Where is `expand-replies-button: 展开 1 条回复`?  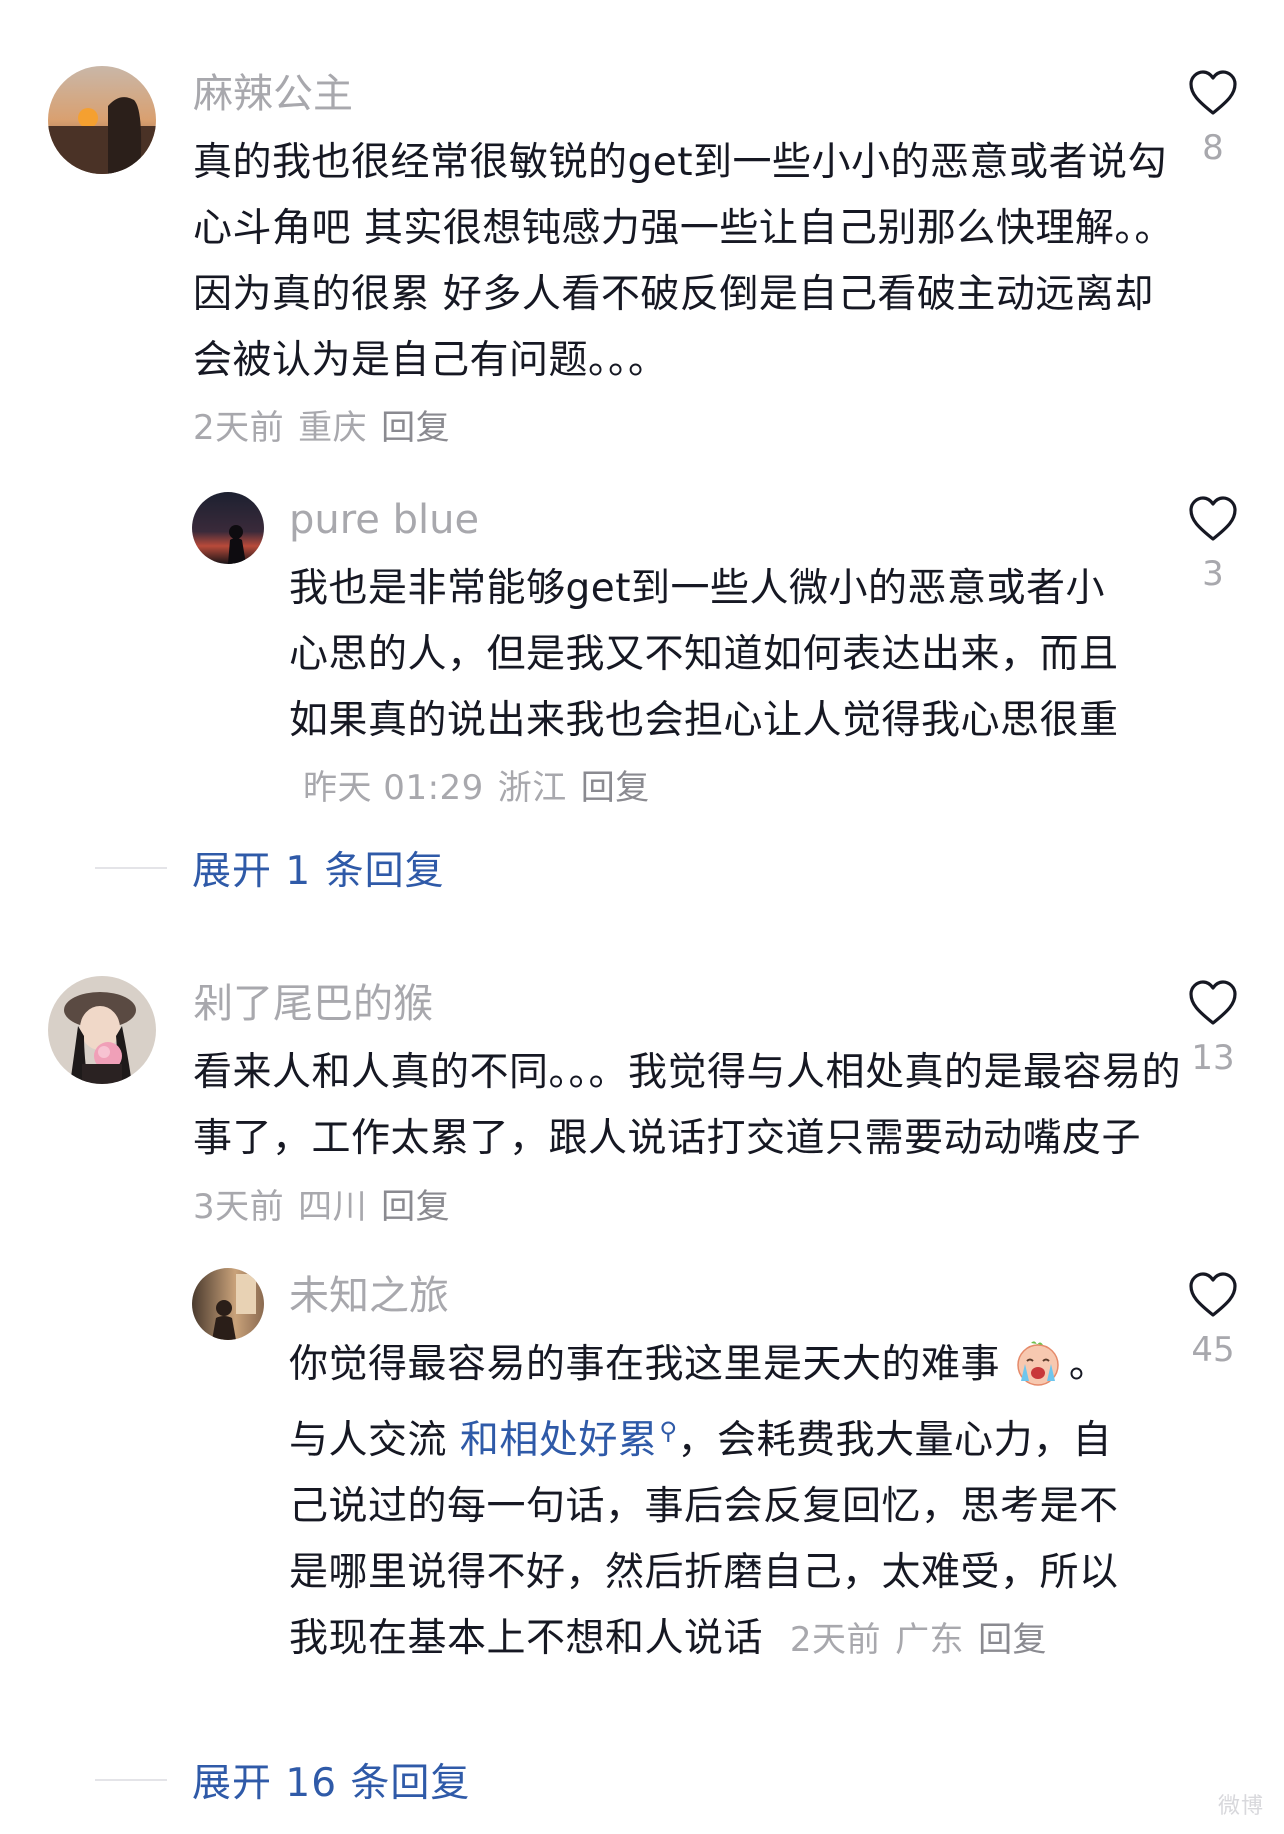
expand-replies-button: 展开 1 条回复 is located at coordinates (270, 868).